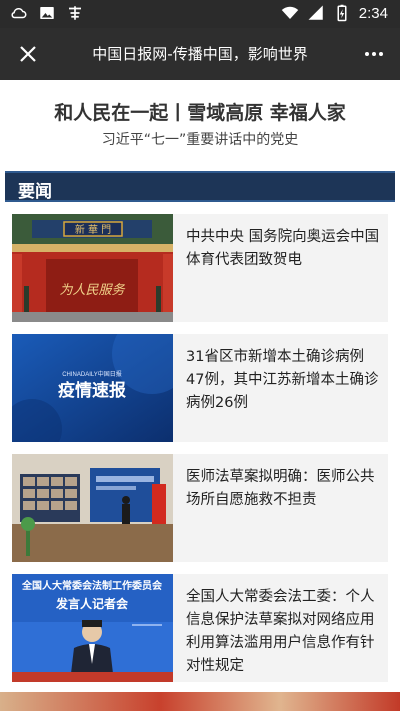 The width and height of the screenshot is (400, 711). Describe the element at coordinates (200, 14) in the screenshot. I see `status-bar: 2:34` at that location.